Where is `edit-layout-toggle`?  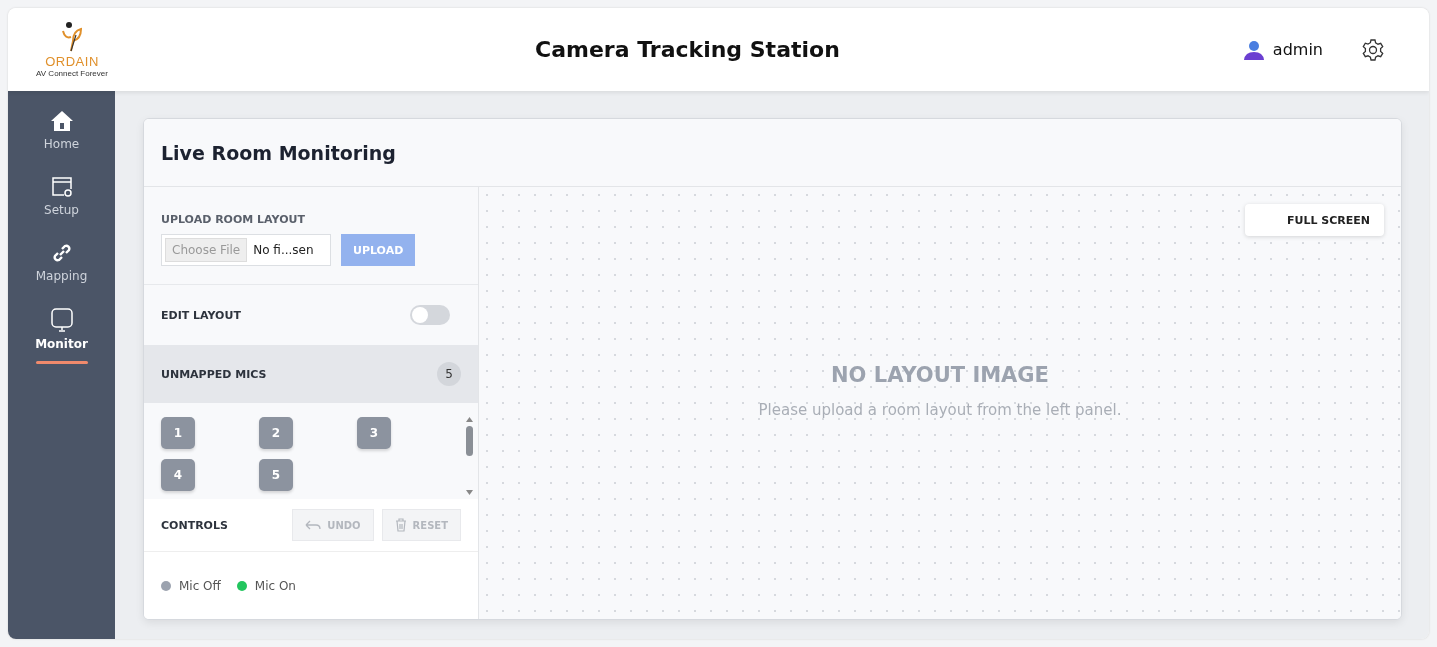
edit-layout-toggle is located at coordinates (430, 315).